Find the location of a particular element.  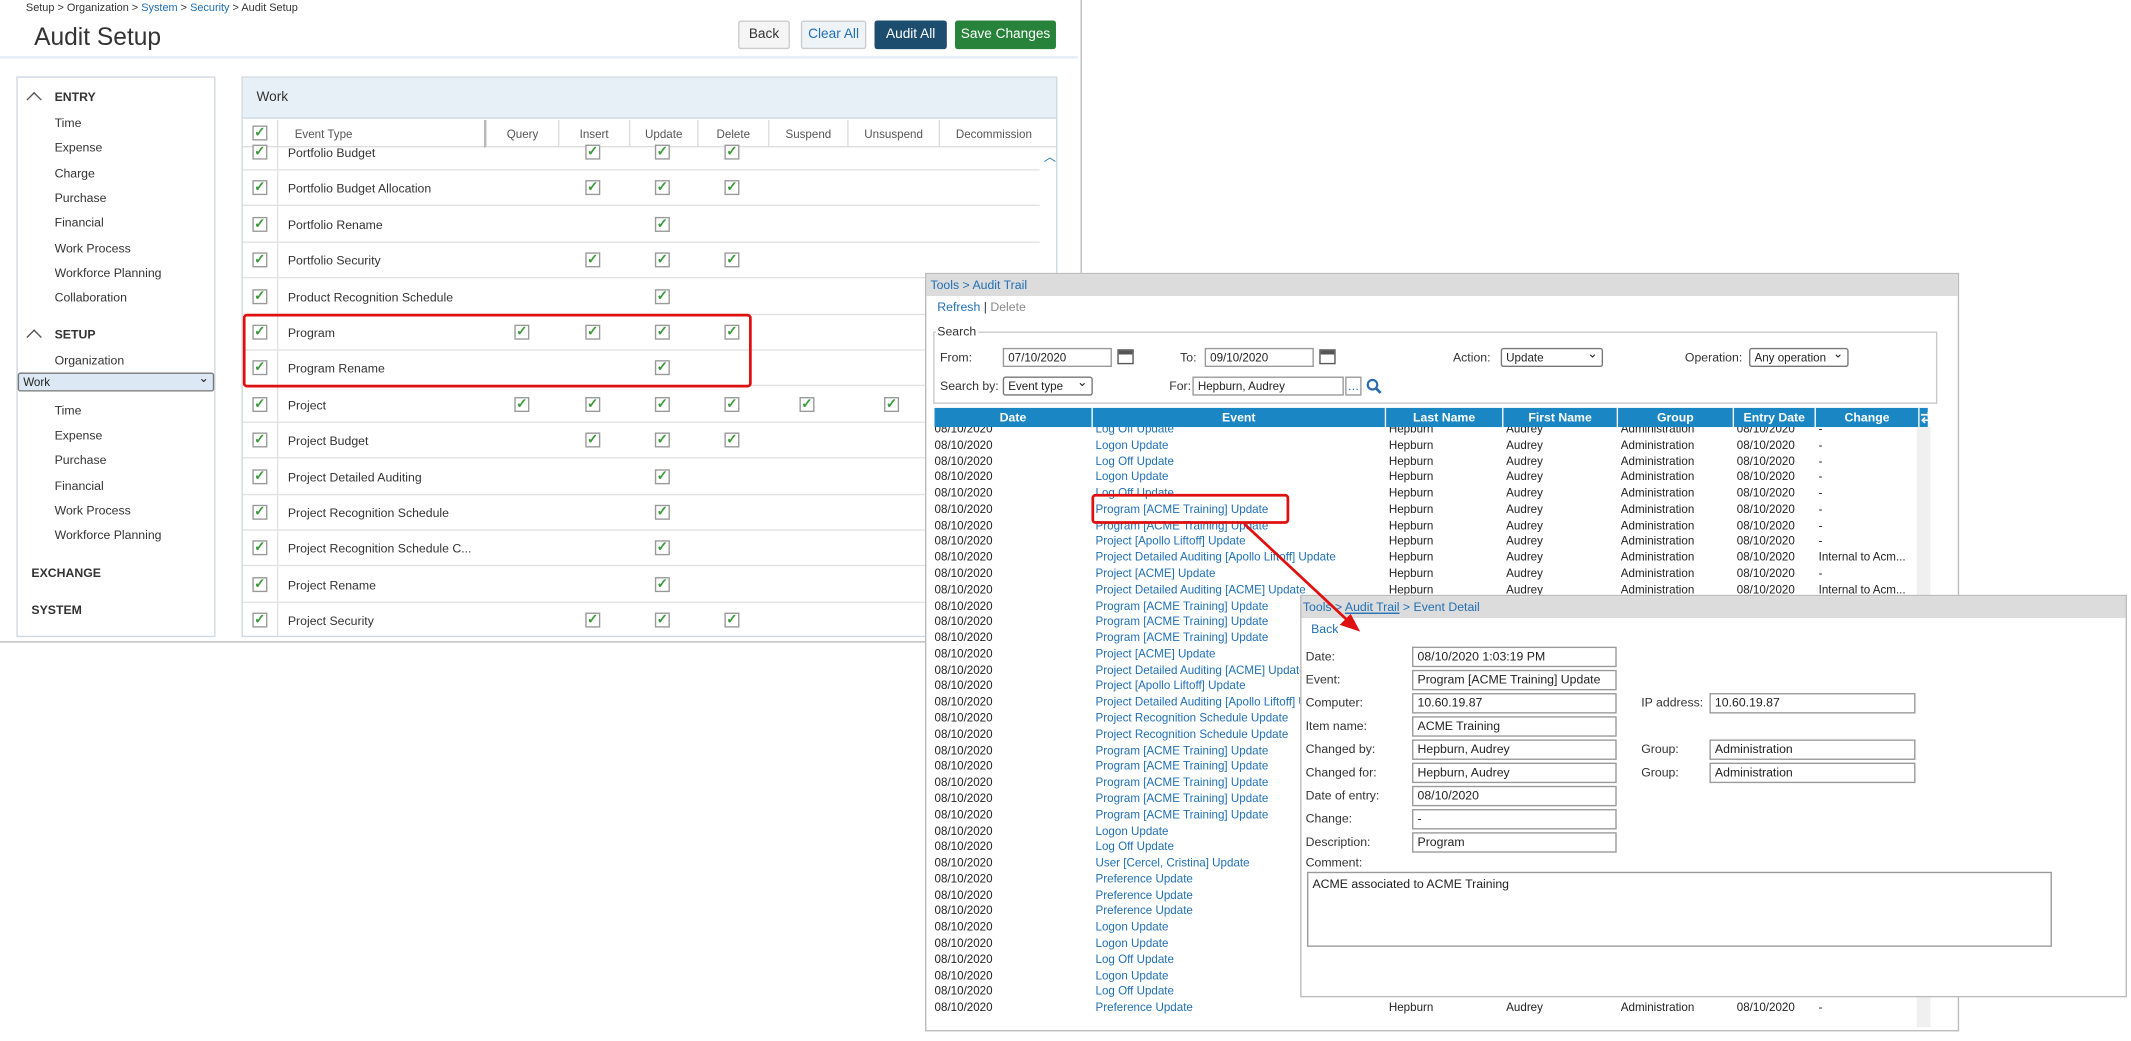

trail-column-date: Date is located at coordinates (1014, 417).